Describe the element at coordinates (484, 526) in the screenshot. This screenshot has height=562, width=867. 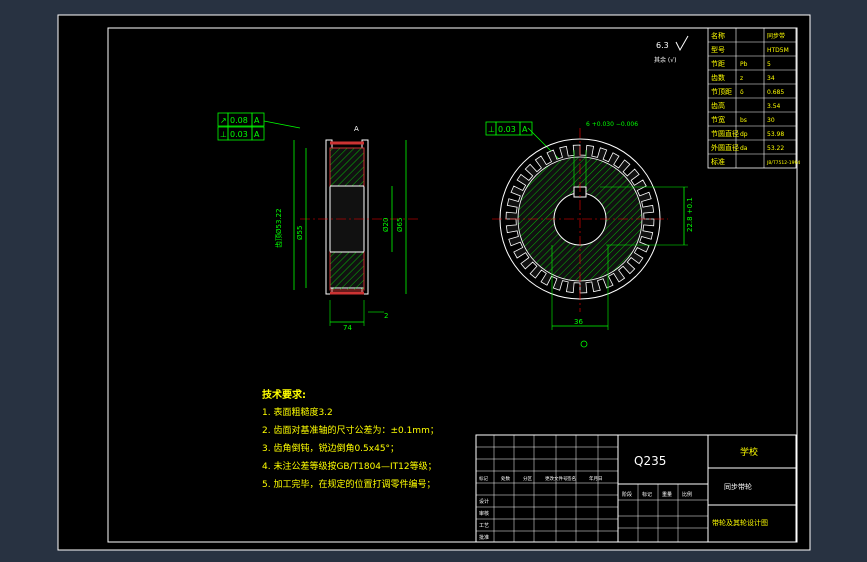
I see `tb-role-label: 工艺` at that location.